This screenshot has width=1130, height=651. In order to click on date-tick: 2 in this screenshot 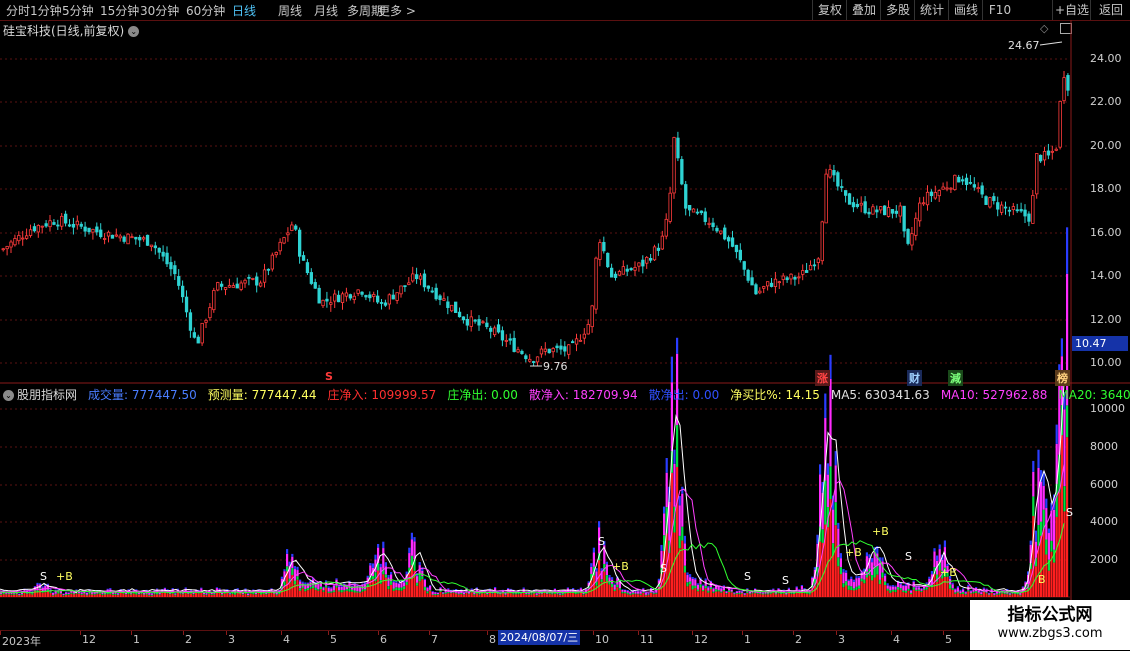, I will do `click(798, 639)`.